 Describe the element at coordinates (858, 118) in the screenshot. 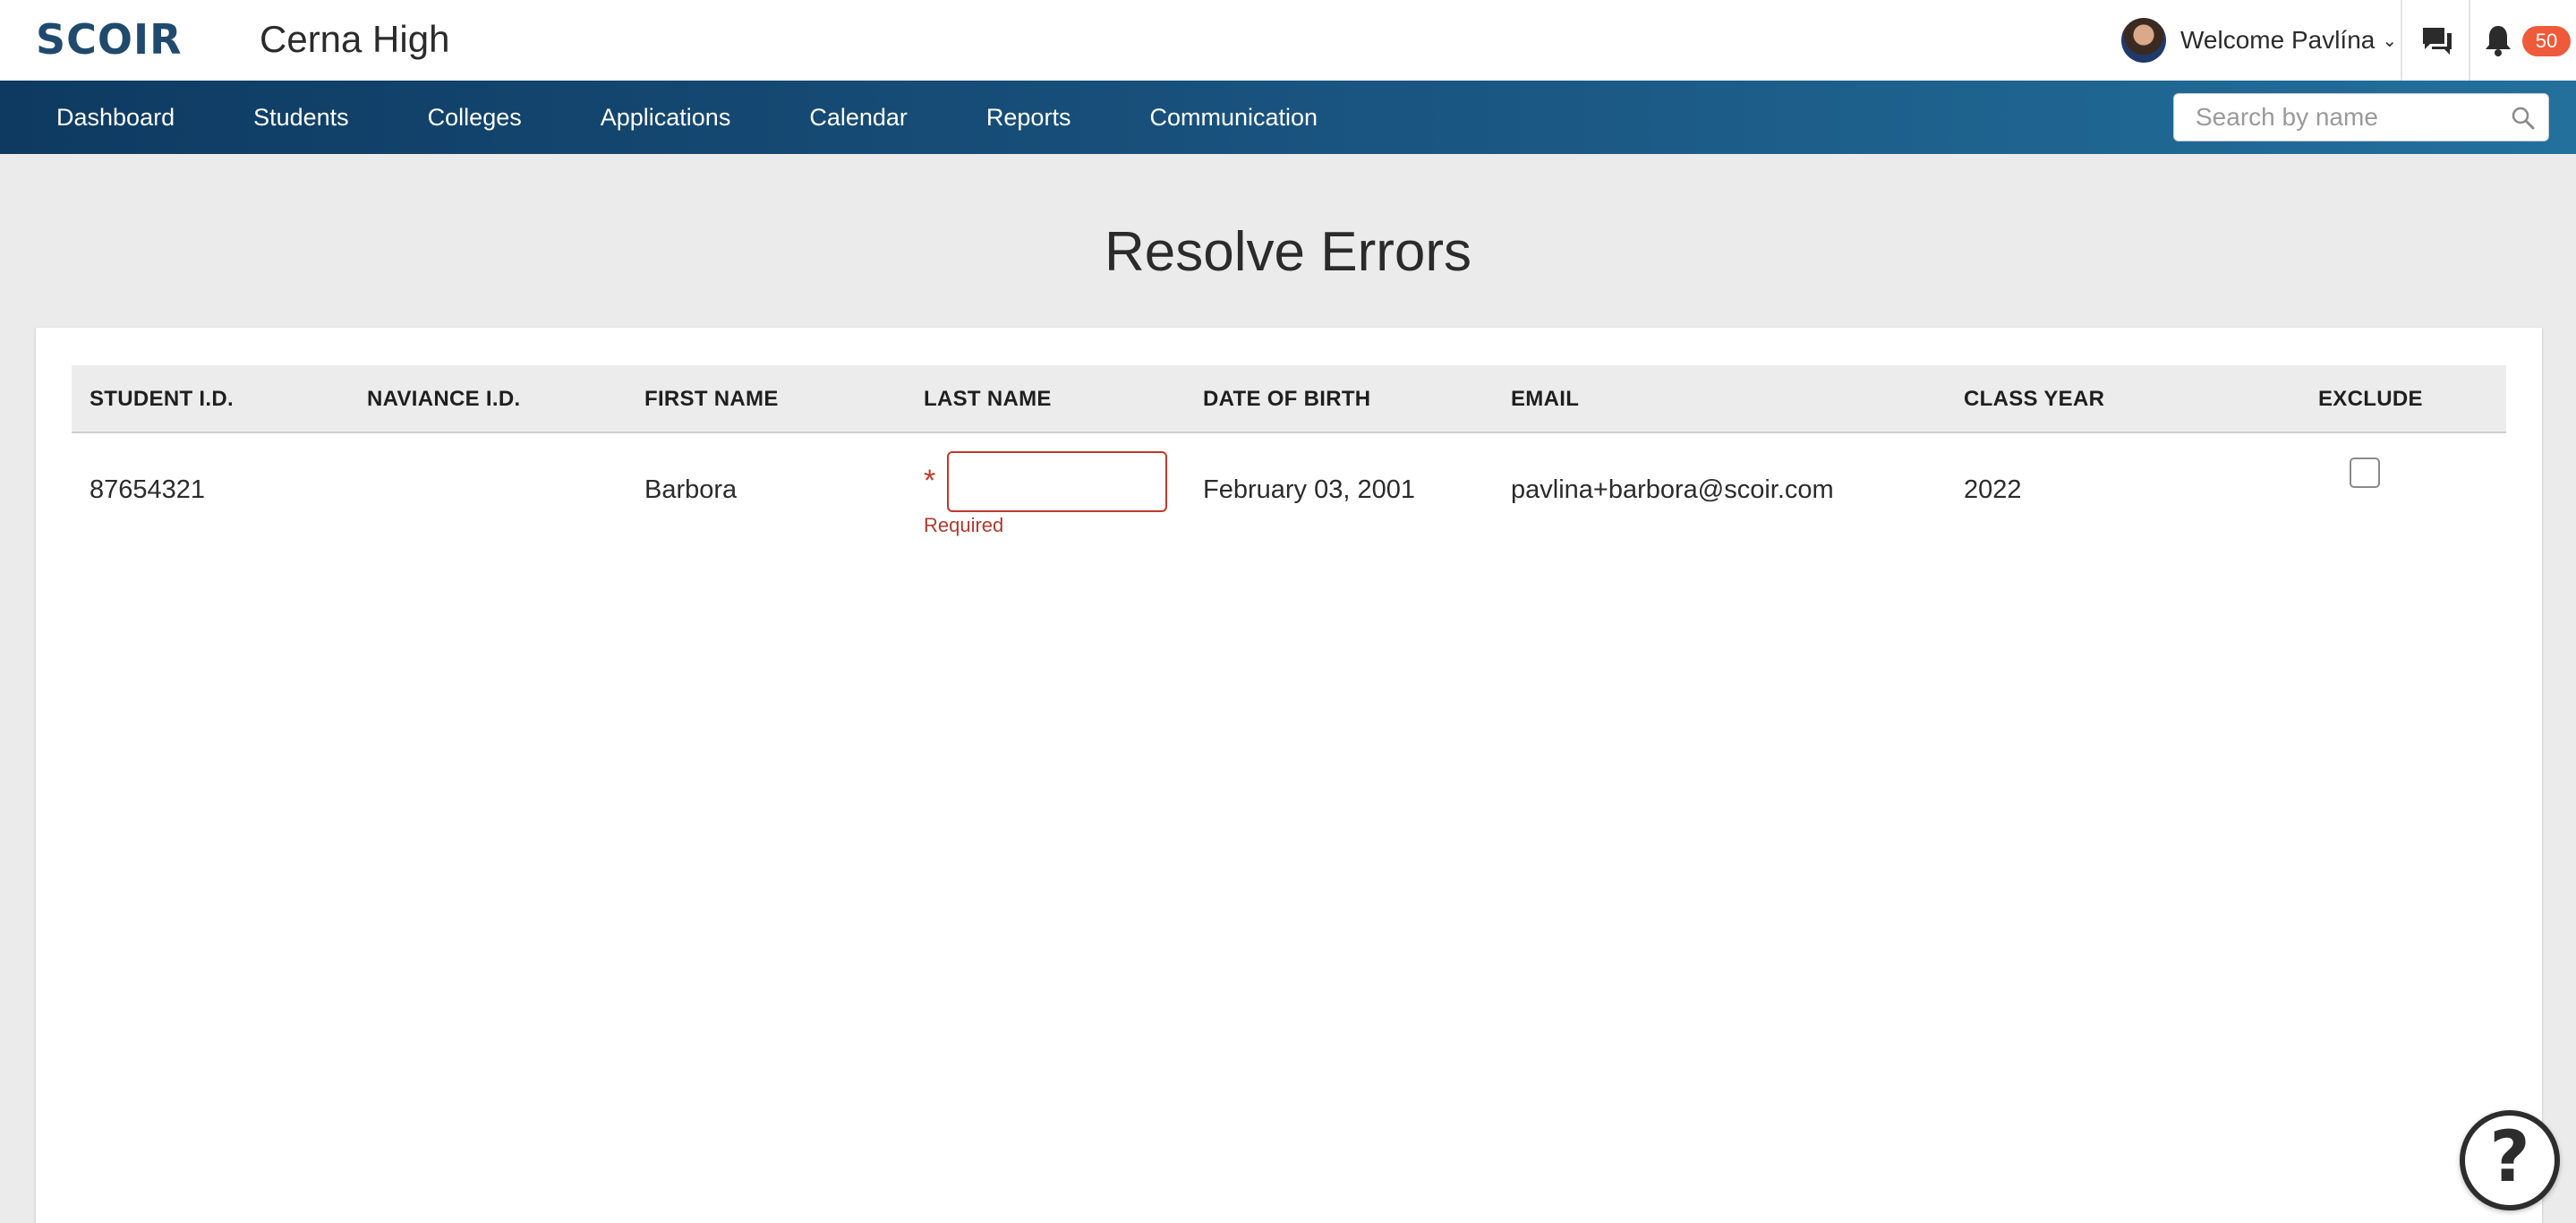

I see `nav-calendar: Calendar` at that location.